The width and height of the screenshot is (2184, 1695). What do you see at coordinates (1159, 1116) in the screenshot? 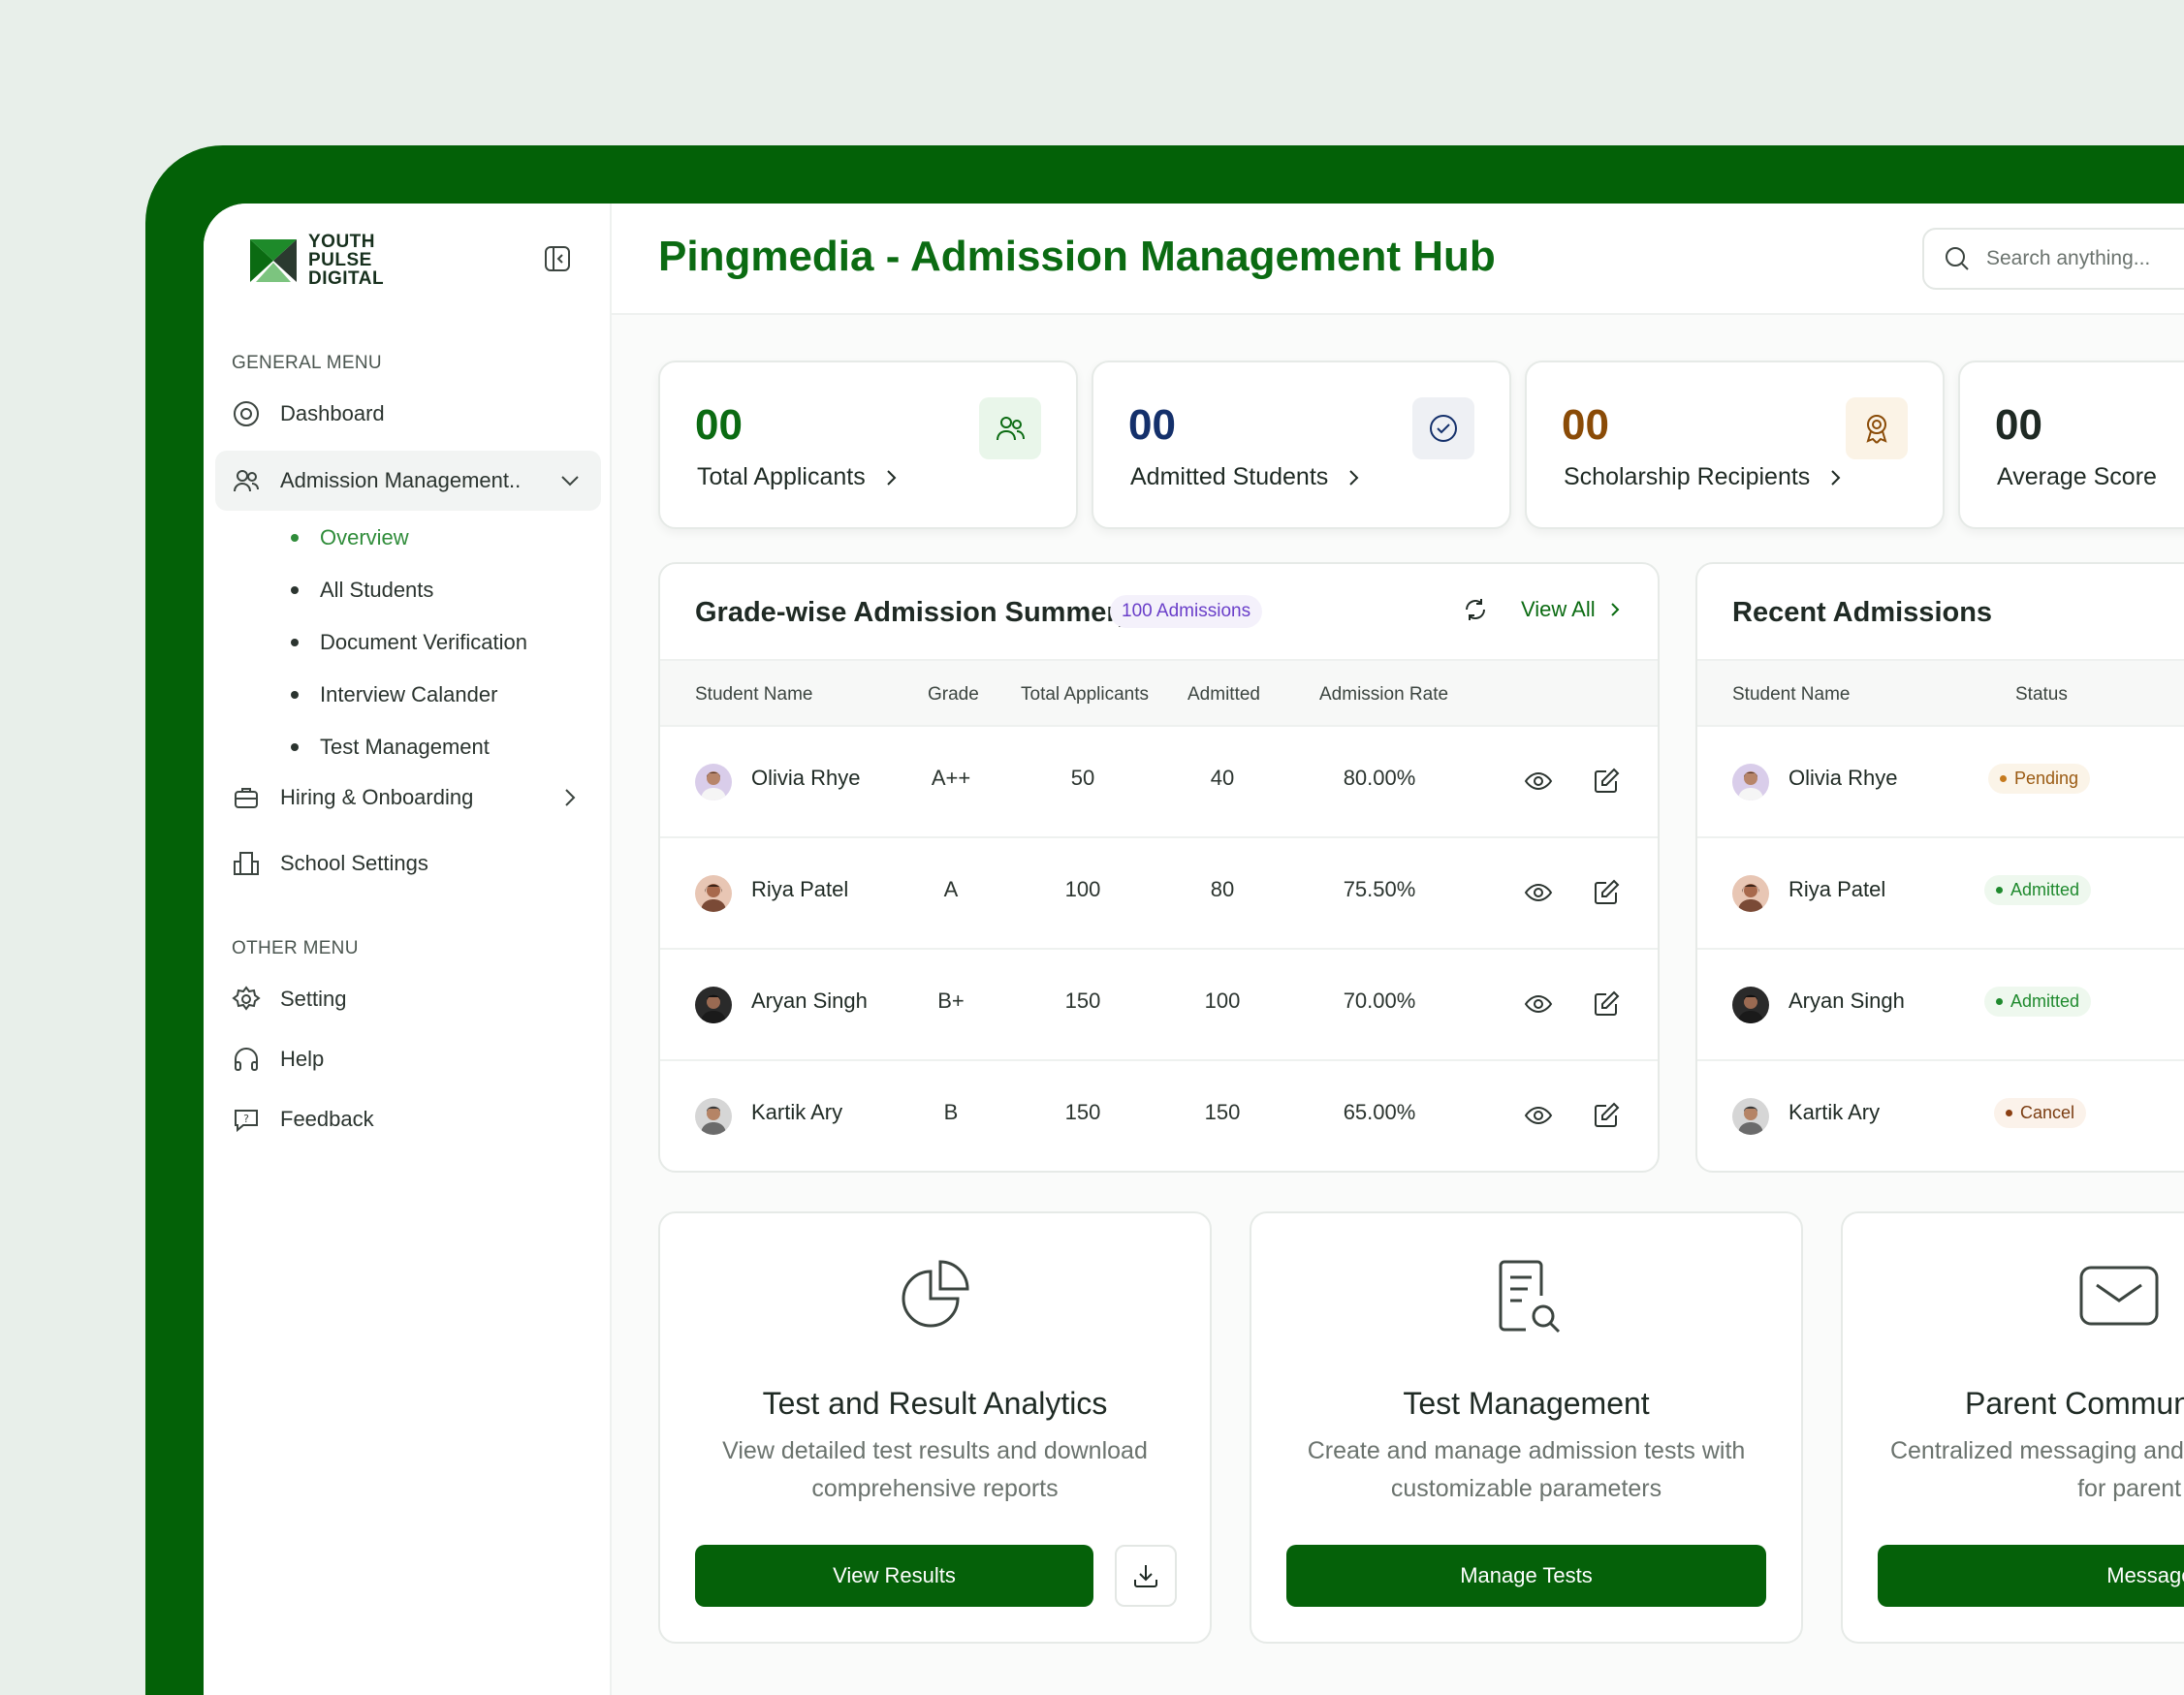
I see `table-row: Kartik Ary B 150 150 65.00%` at bounding box center [1159, 1116].